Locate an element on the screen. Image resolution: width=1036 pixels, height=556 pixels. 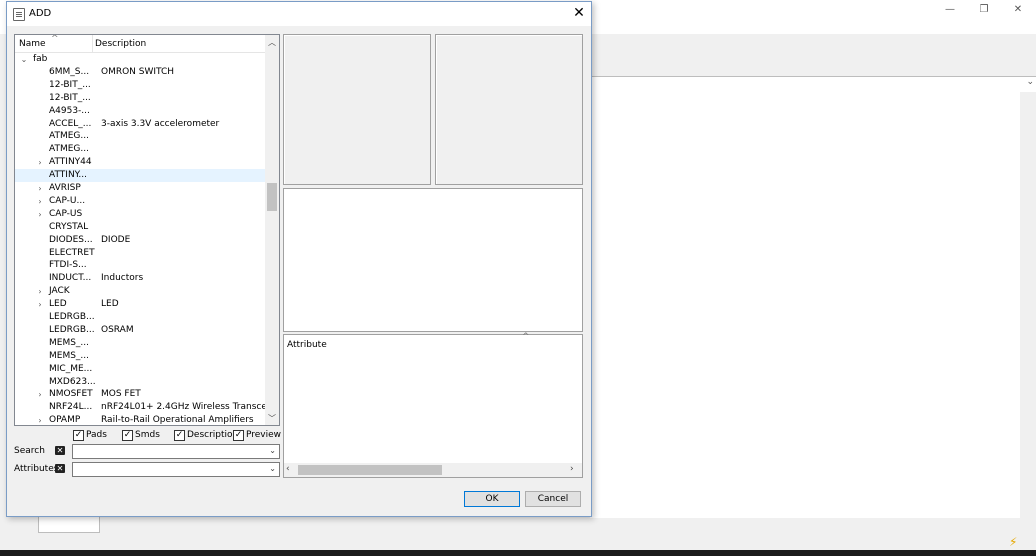
tree-row: › AVRISP is located at coordinates (140, 188).